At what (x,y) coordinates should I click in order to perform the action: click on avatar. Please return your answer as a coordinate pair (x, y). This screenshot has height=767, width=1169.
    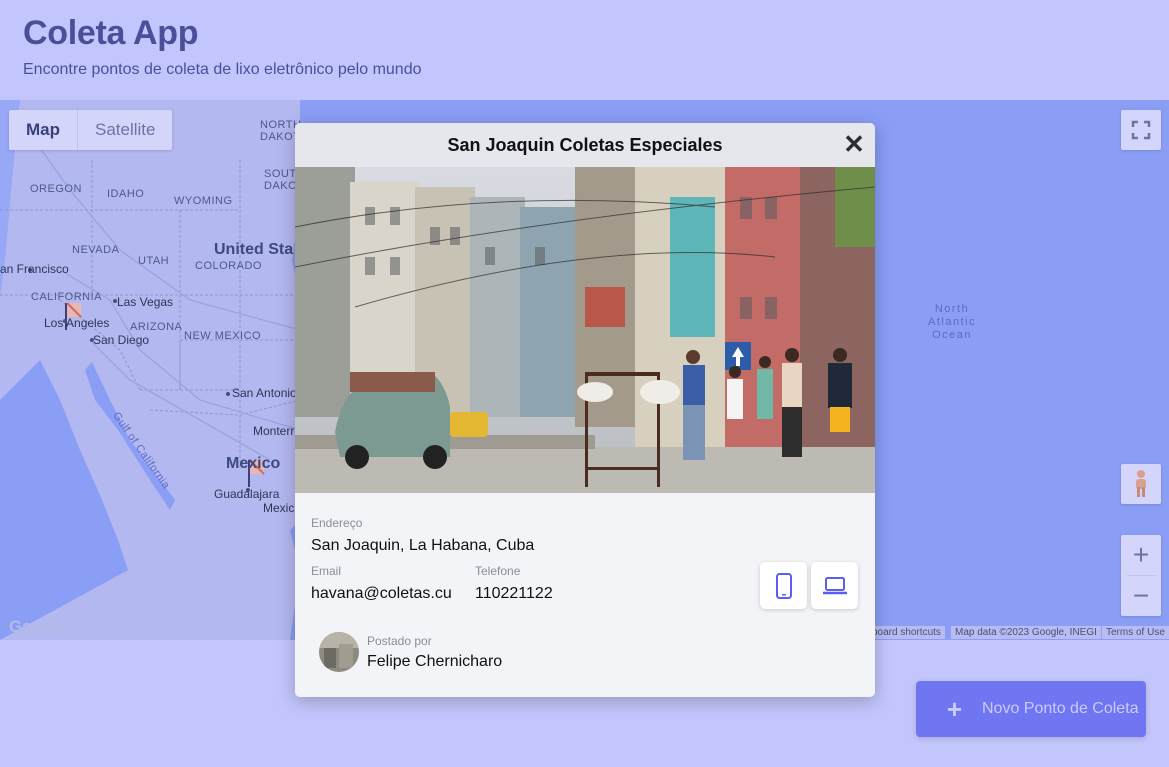
    Looking at the image, I should click on (339, 652).